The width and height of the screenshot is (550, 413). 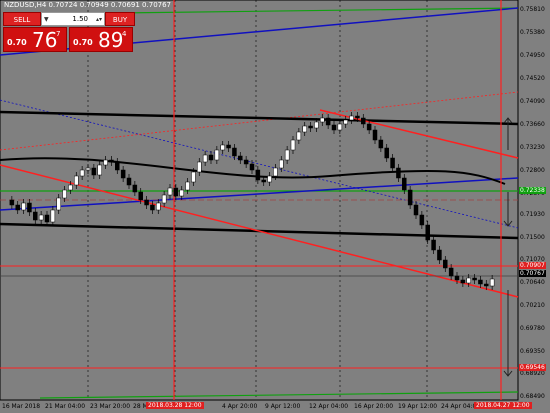 I want to click on lot-size-field: ▼ 1.50 ▴▾, so click(x=73, y=19).